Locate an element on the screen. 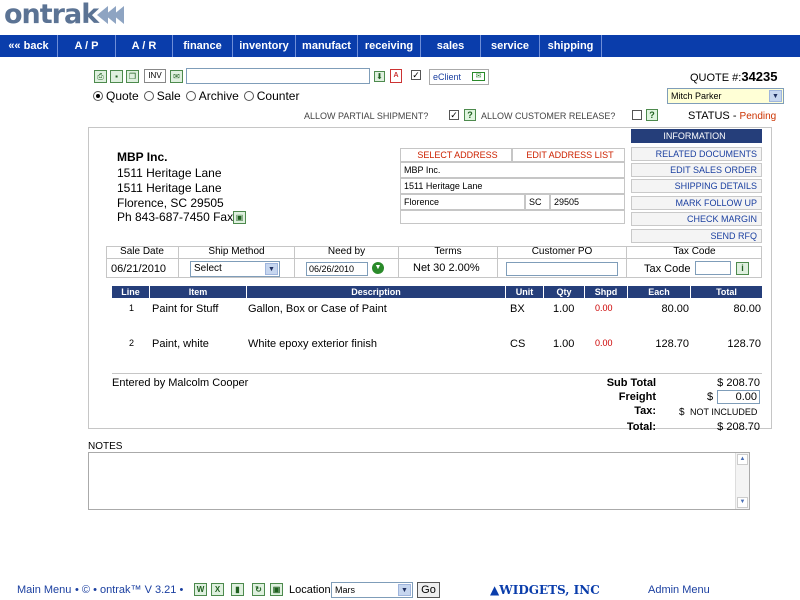  triangle-icon: ▲ is located at coordinates (495, 590).